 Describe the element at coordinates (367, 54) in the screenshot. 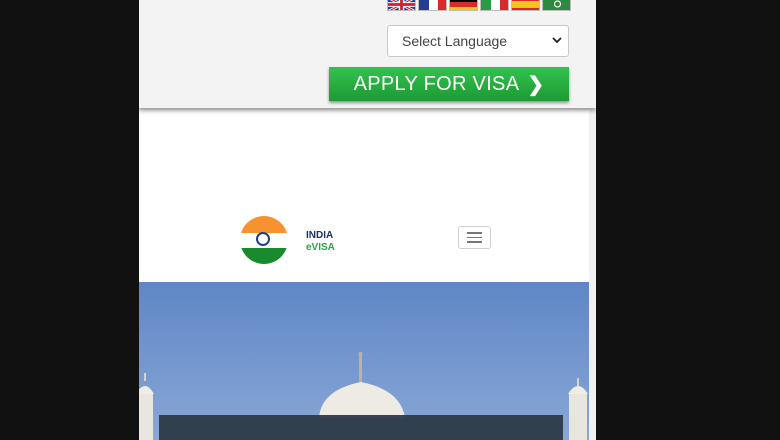

I see `language-bar: Select Language APPLY FOR VISA ❯` at that location.